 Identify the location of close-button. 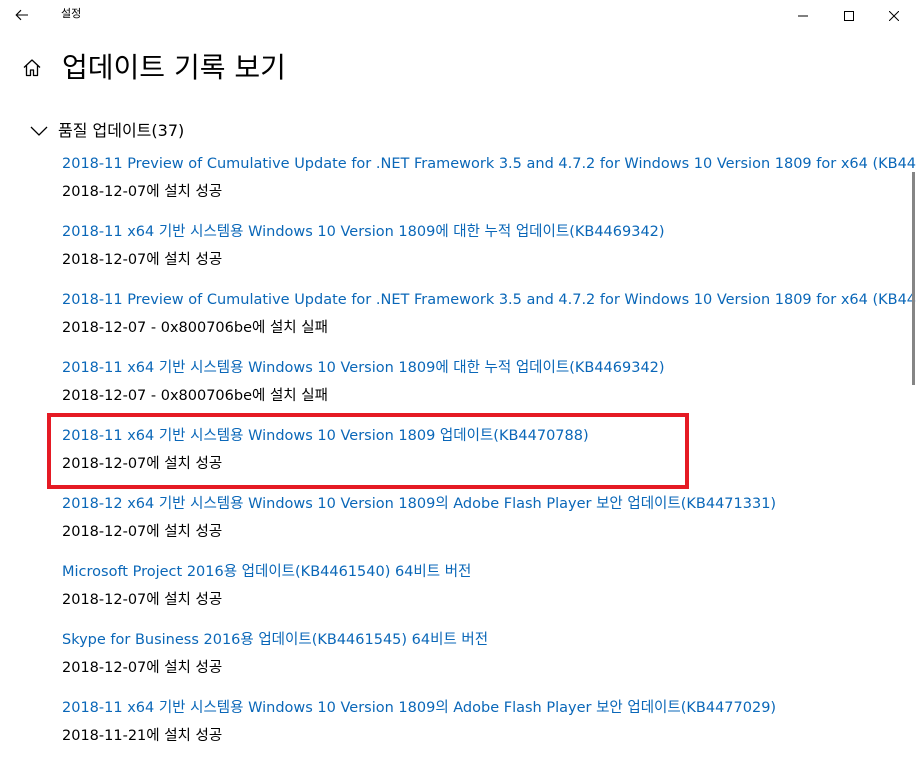
(894, 15).